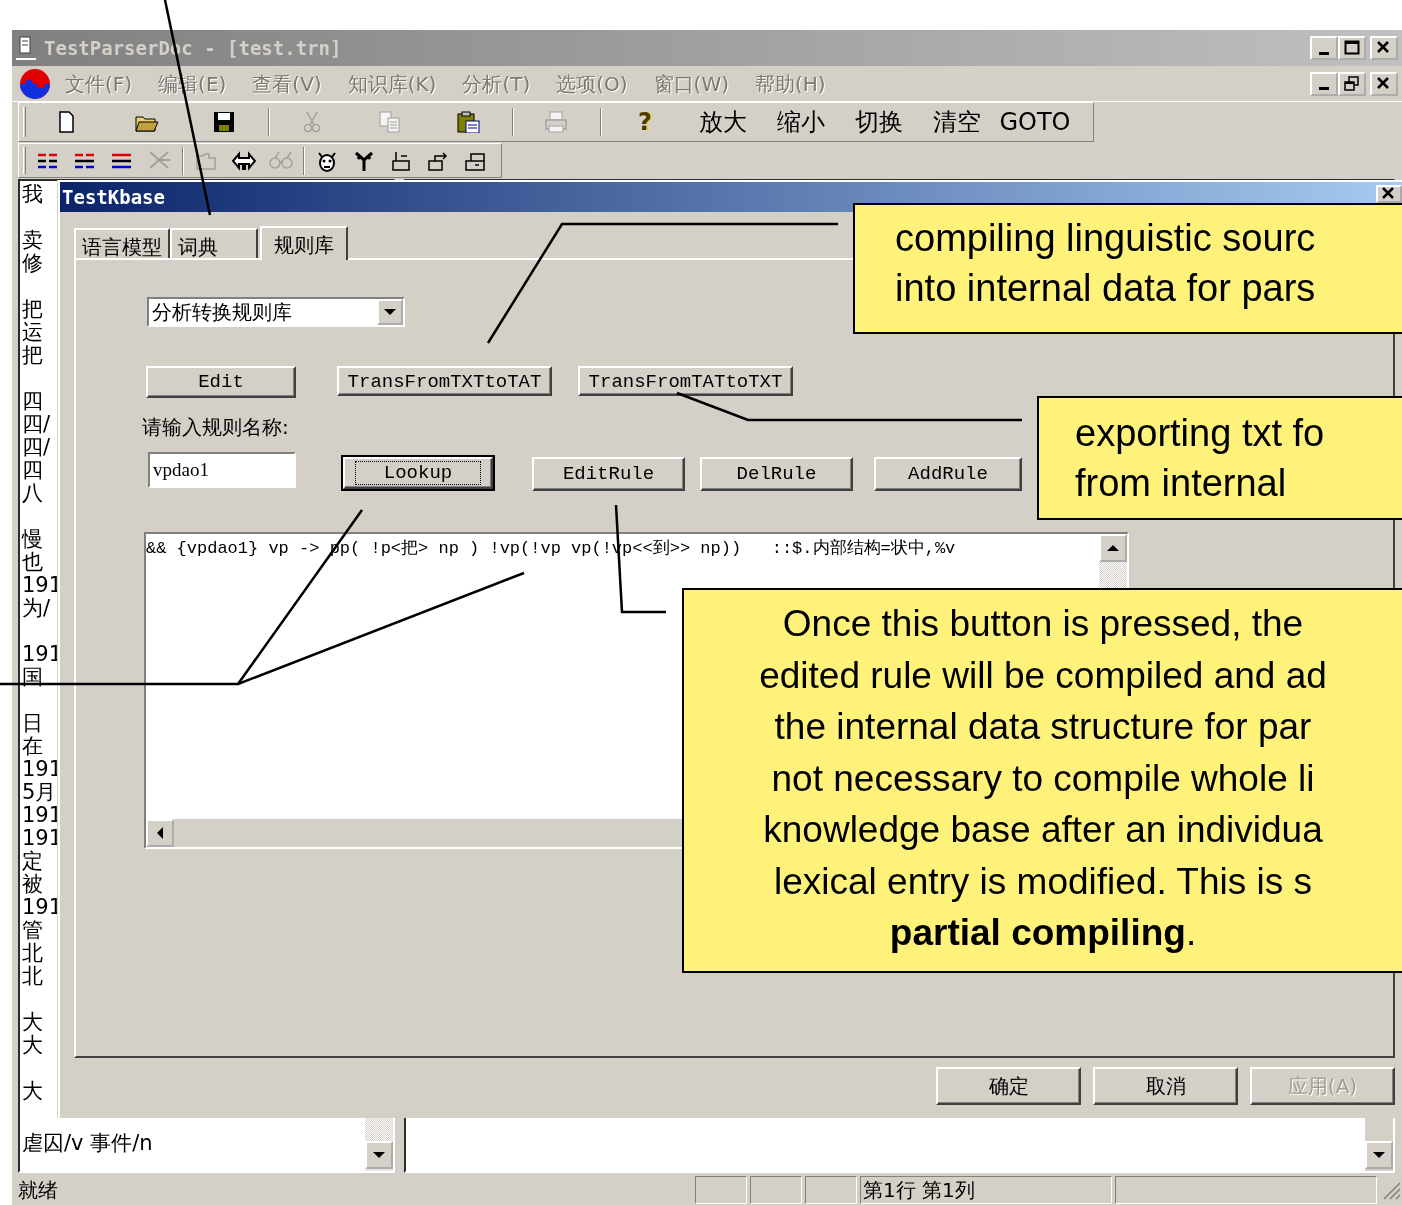 This screenshot has width=1402, height=1205. Describe the element at coordinates (32, 861) in the screenshot. I see `text-line: 定` at that location.